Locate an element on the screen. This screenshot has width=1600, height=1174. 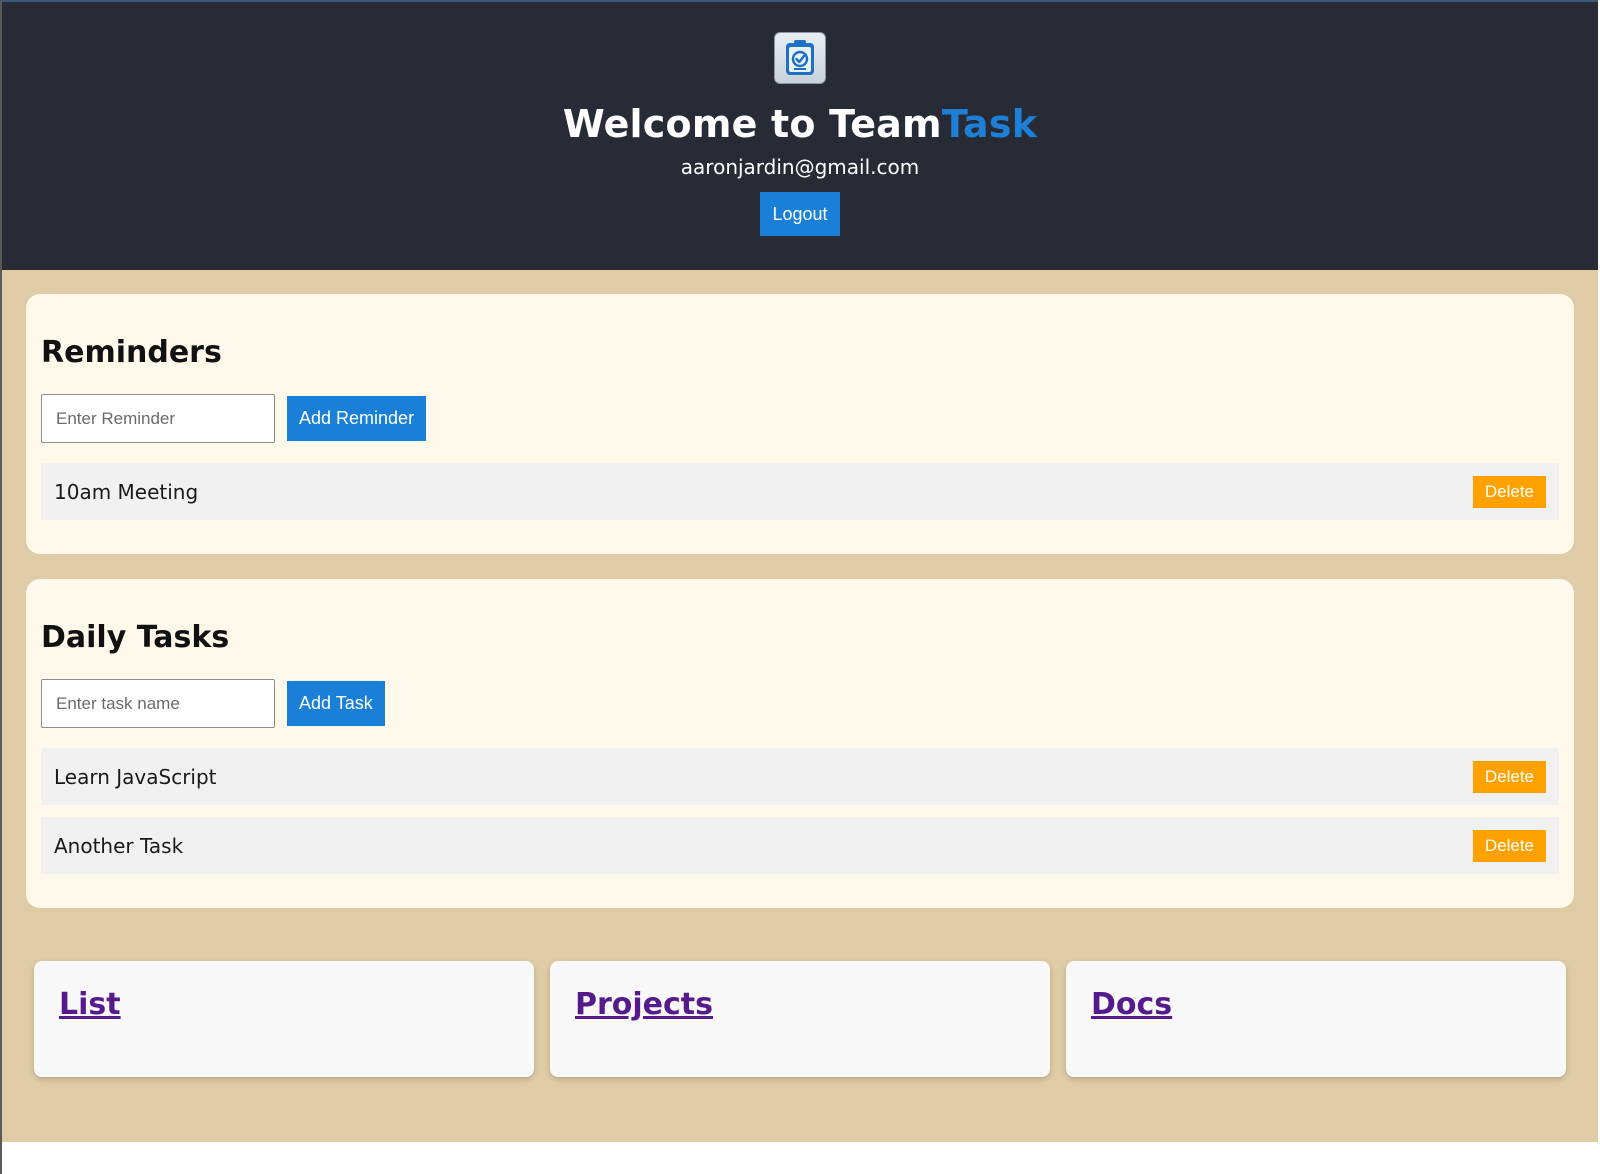
add-reminder-button: Add Reminder is located at coordinates (357, 418).